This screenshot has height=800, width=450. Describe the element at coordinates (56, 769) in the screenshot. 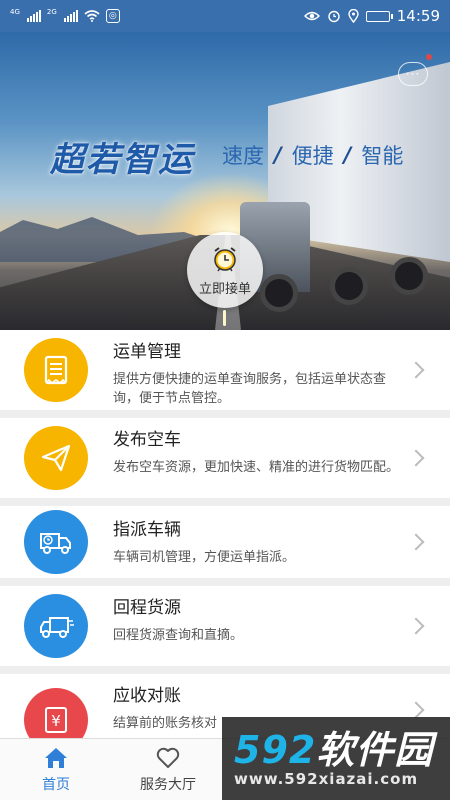

I see `tab-home: 首页` at that location.